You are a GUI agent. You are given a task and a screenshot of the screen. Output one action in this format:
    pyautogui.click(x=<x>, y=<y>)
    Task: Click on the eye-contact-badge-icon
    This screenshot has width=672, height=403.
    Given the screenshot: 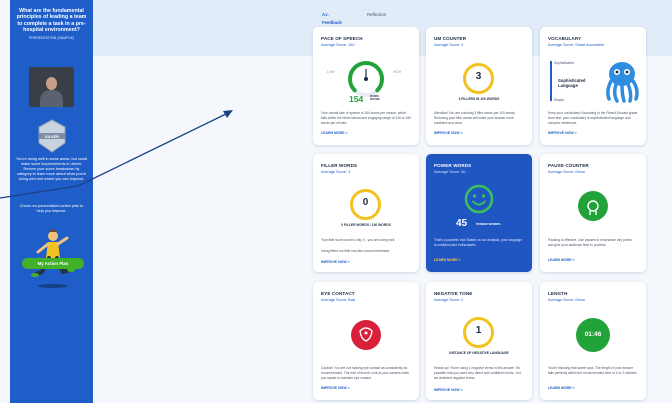 What is the action you would take?
    pyautogui.click(x=366, y=335)
    